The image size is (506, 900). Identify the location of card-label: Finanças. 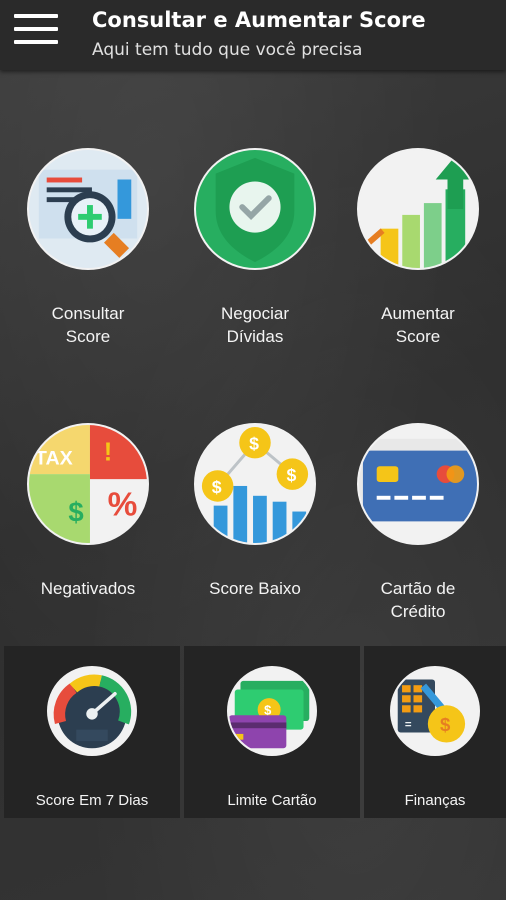
(435, 800).